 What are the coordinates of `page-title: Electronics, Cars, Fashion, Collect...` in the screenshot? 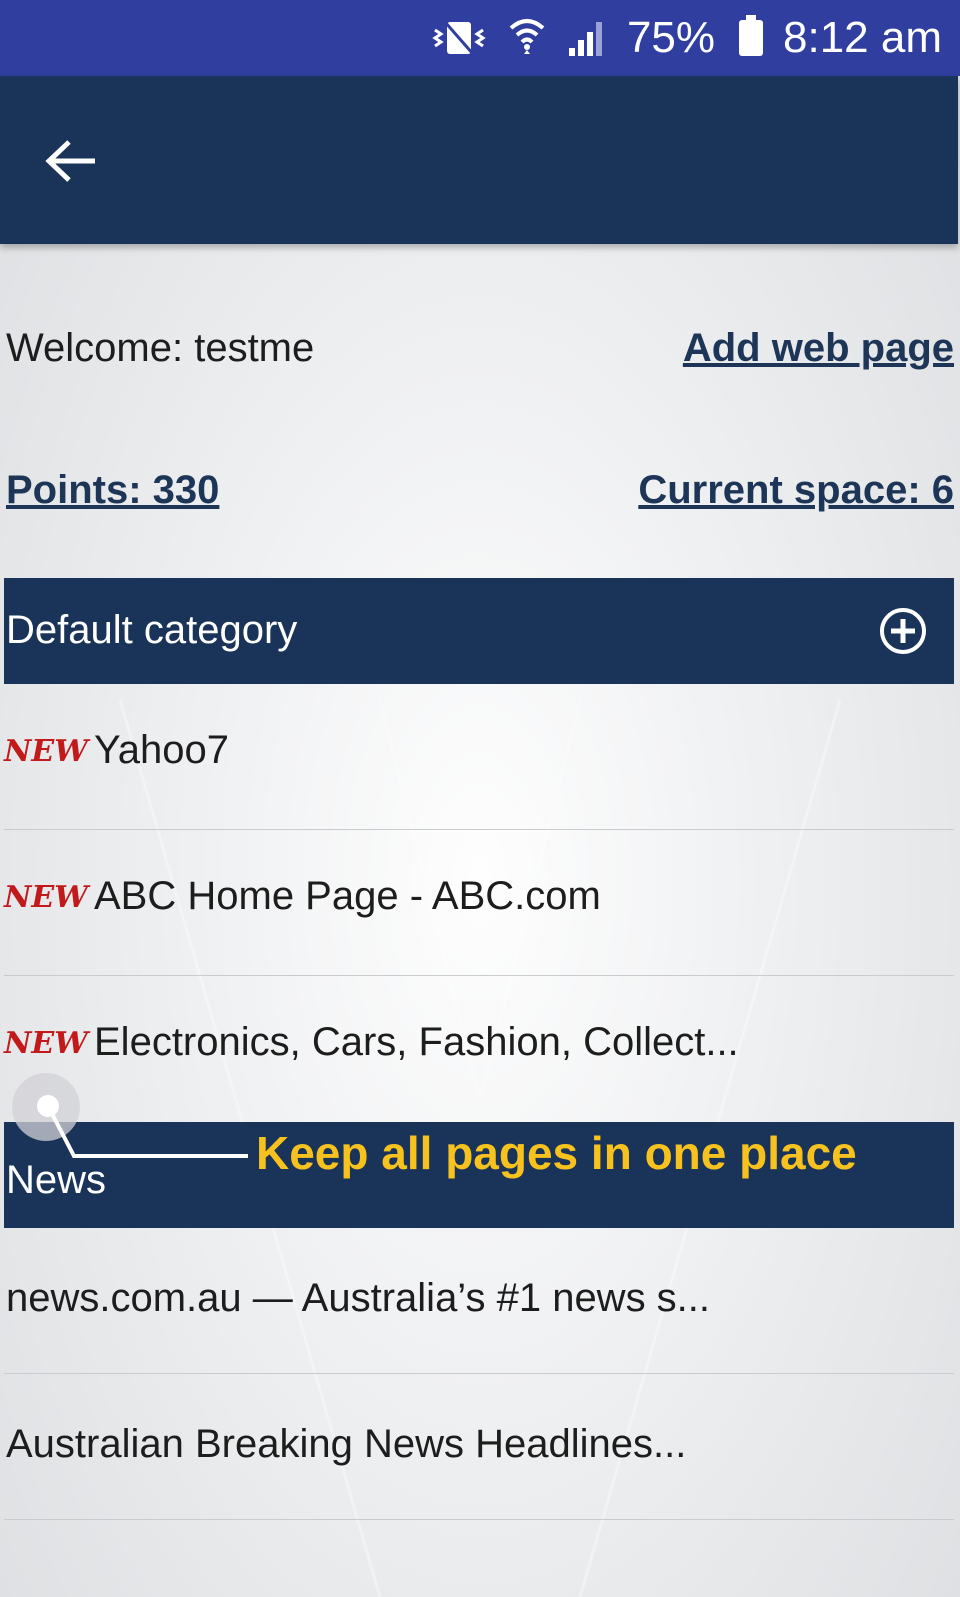 It's located at (416, 1042).